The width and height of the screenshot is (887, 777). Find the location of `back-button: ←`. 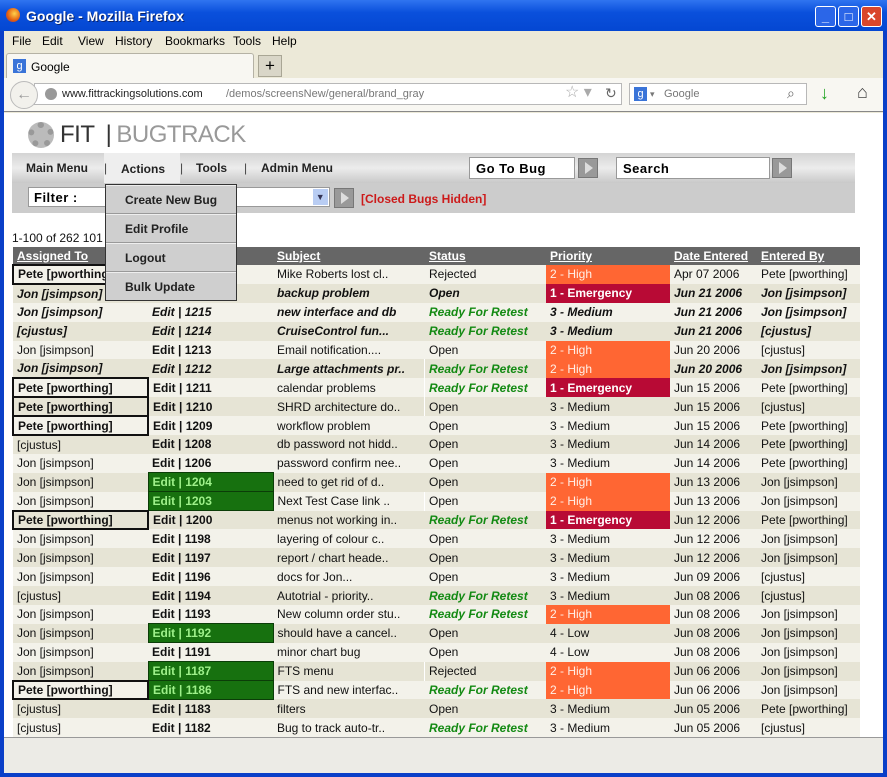

back-button: ← is located at coordinates (24, 95).